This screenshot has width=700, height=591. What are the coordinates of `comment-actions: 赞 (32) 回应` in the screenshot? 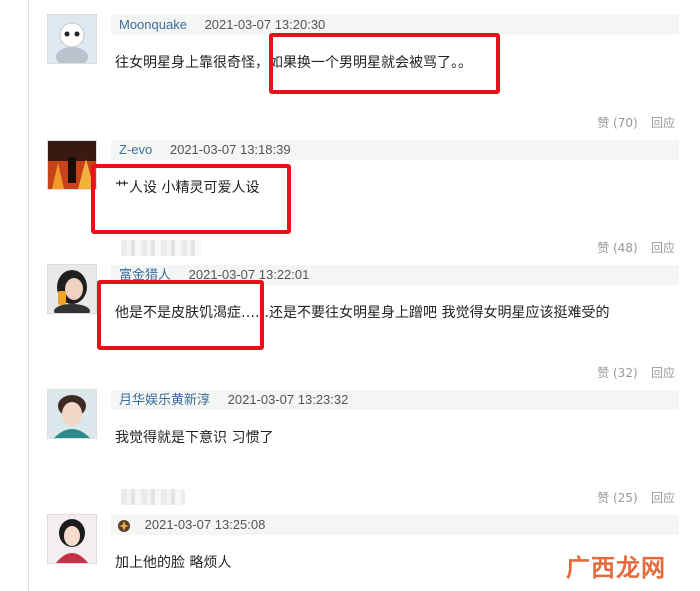 It's located at (631, 372).